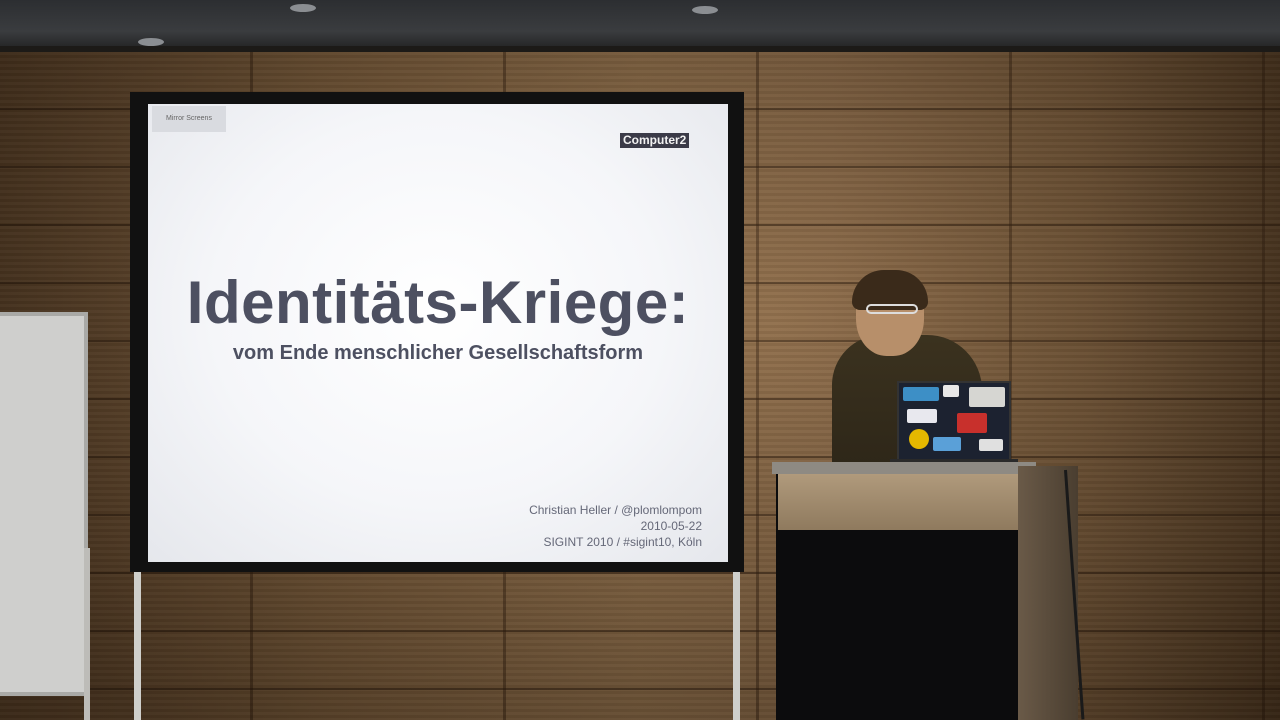 The width and height of the screenshot is (1280, 720). Describe the element at coordinates (954, 421) in the screenshot. I see `laptop-with-stickers` at that location.